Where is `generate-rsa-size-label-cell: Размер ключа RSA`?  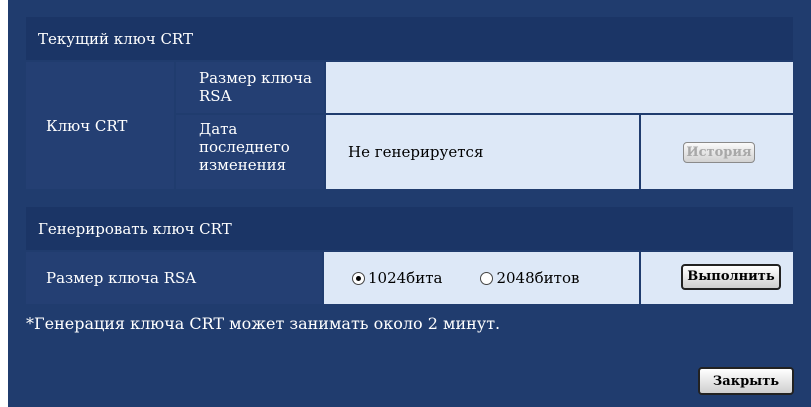 generate-rsa-size-label-cell: Размер ключа RSA is located at coordinates (174, 278).